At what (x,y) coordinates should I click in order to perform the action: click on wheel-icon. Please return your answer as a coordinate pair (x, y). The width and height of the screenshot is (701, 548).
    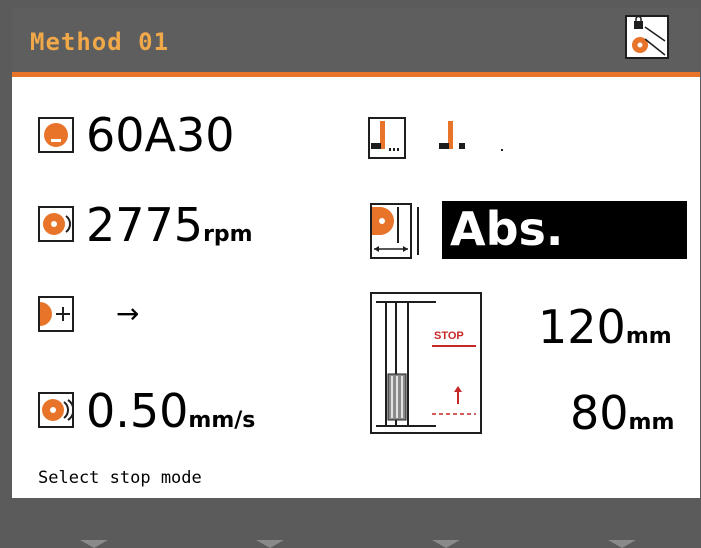
    Looking at the image, I should click on (56, 135).